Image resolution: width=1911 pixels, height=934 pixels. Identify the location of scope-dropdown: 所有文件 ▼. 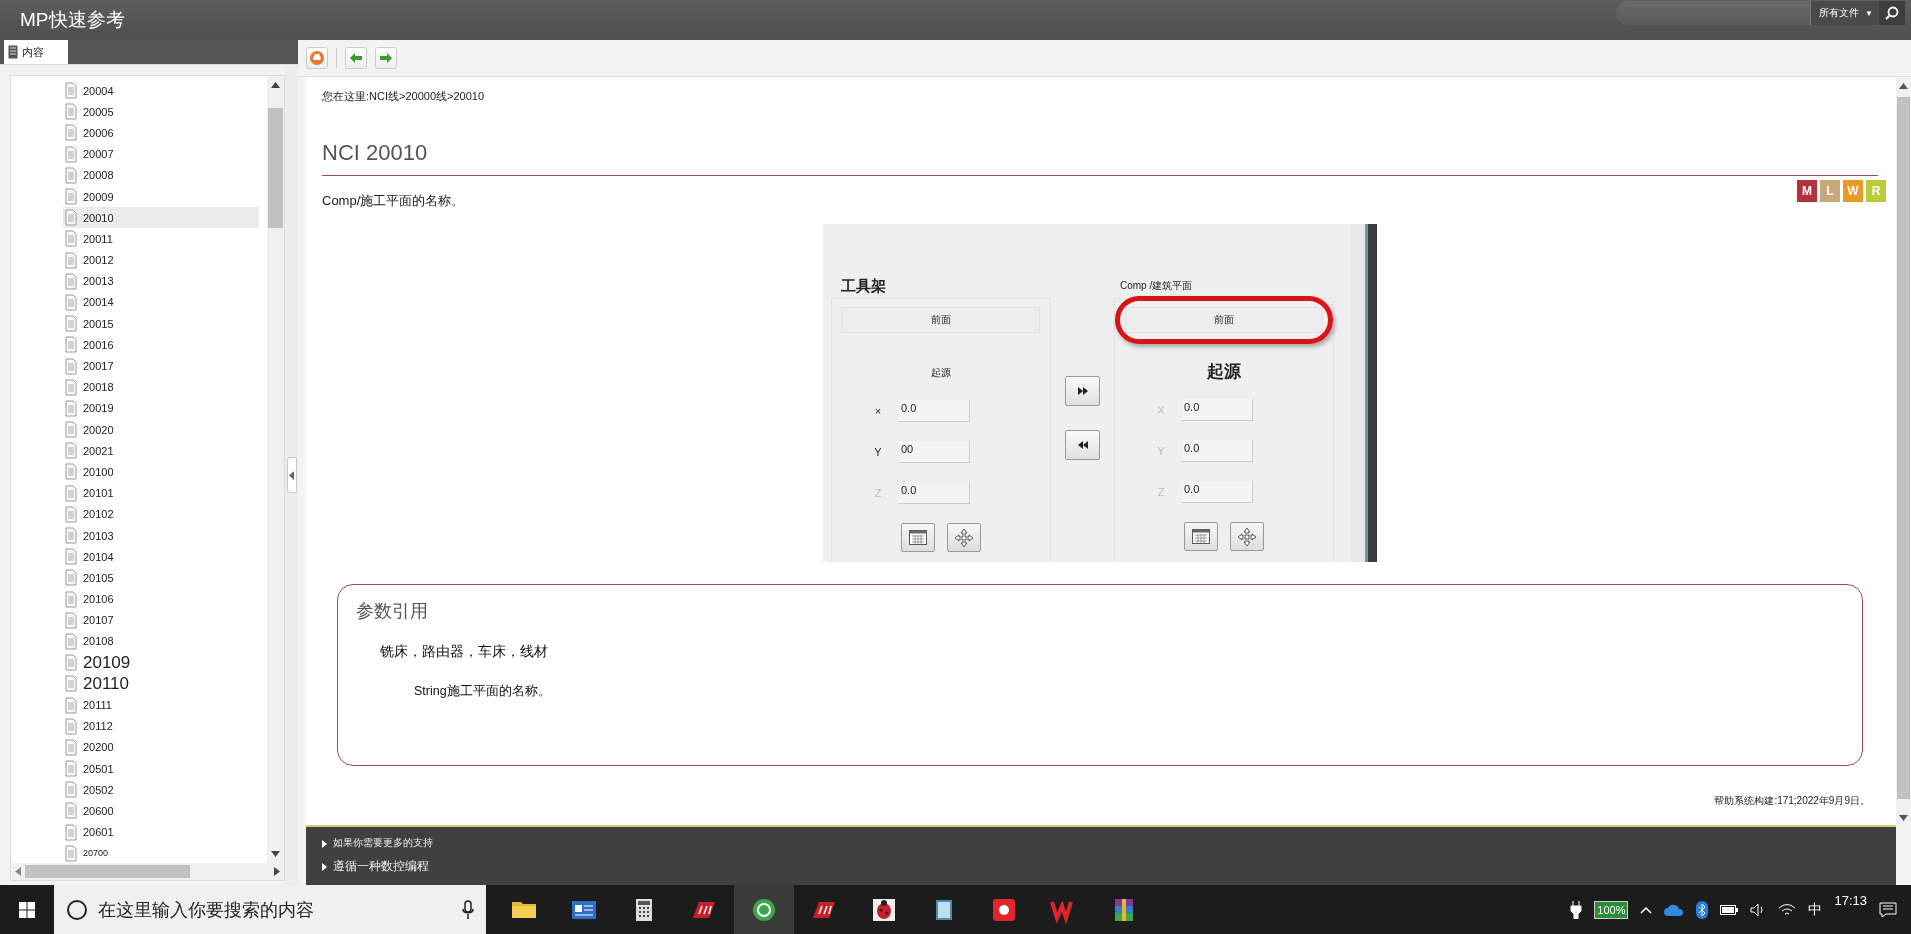
(1844, 13).